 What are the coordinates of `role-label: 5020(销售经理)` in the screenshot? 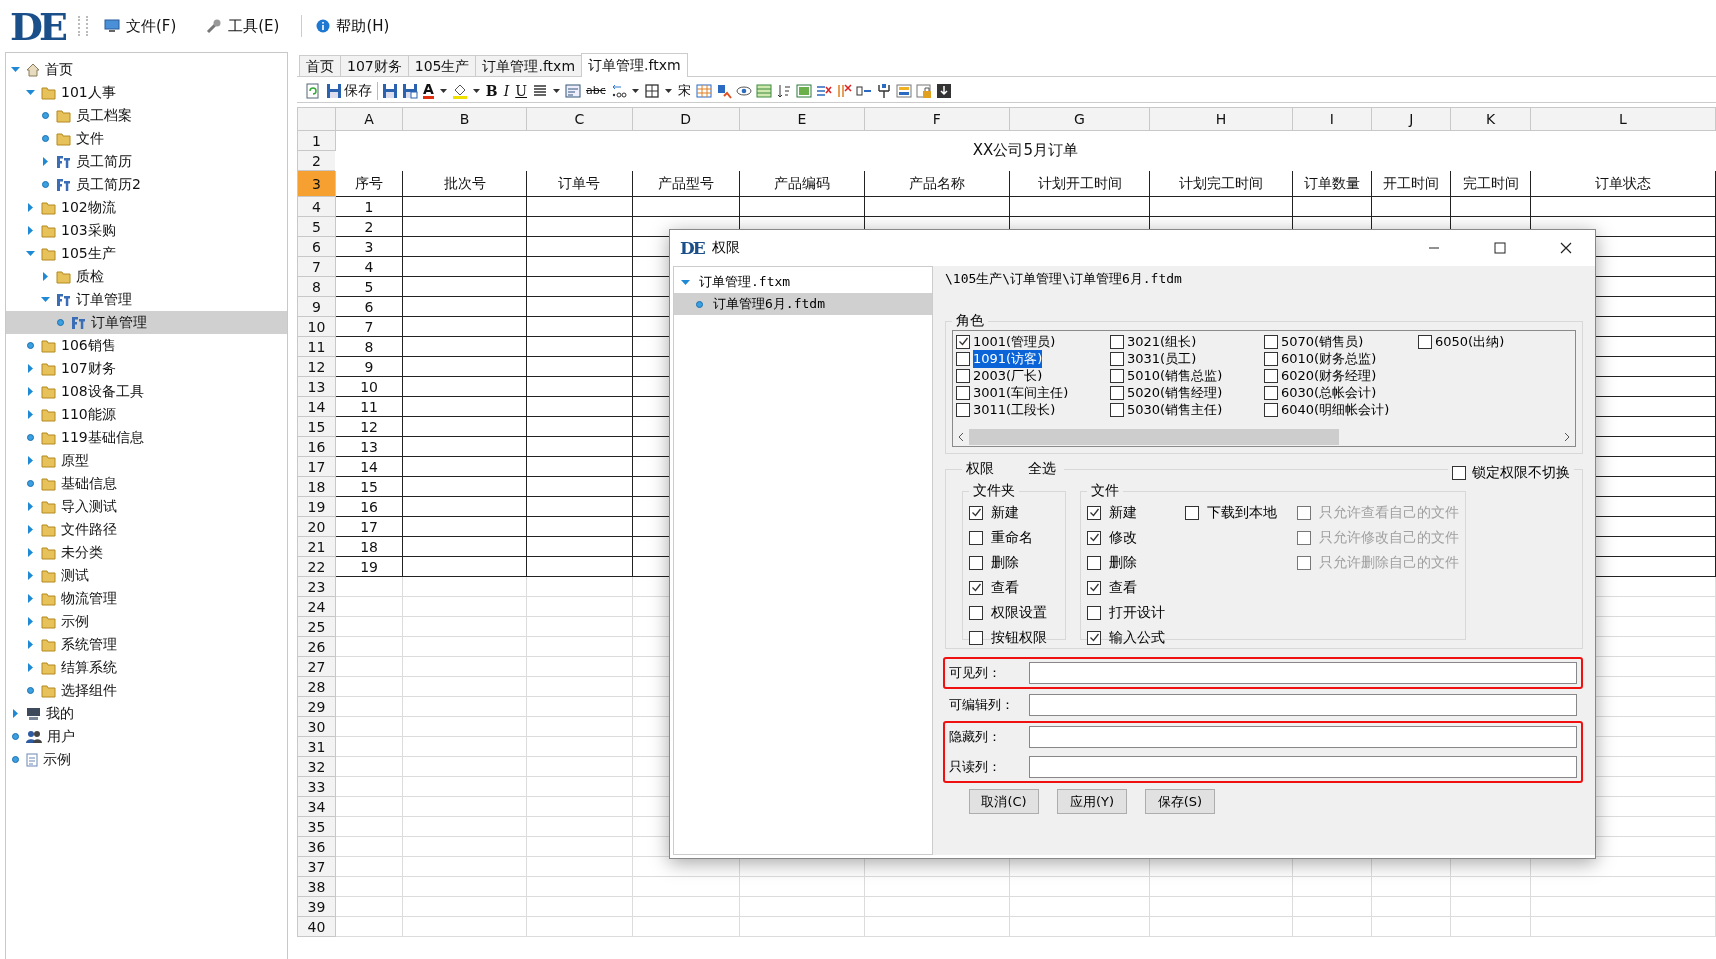 It's located at (1175, 392).